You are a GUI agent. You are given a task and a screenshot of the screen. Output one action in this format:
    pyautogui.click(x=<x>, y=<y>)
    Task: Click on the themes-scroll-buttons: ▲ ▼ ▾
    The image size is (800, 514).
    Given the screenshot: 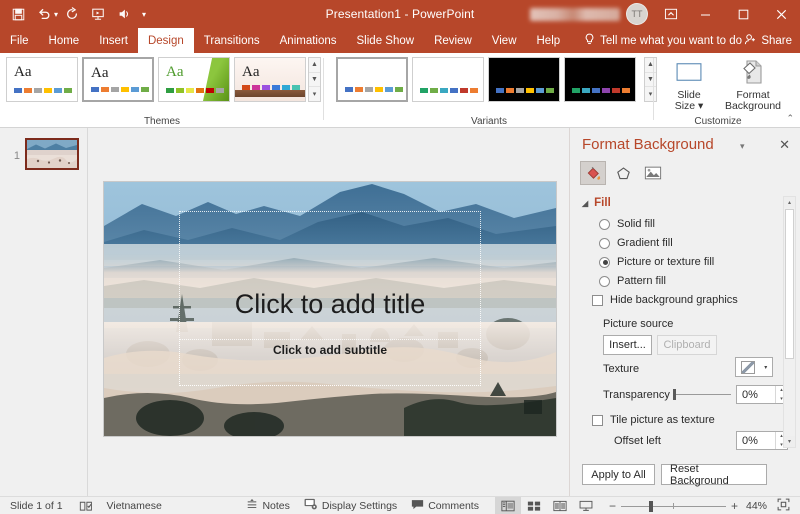 What is the action you would take?
    pyautogui.click(x=314, y=79)
    